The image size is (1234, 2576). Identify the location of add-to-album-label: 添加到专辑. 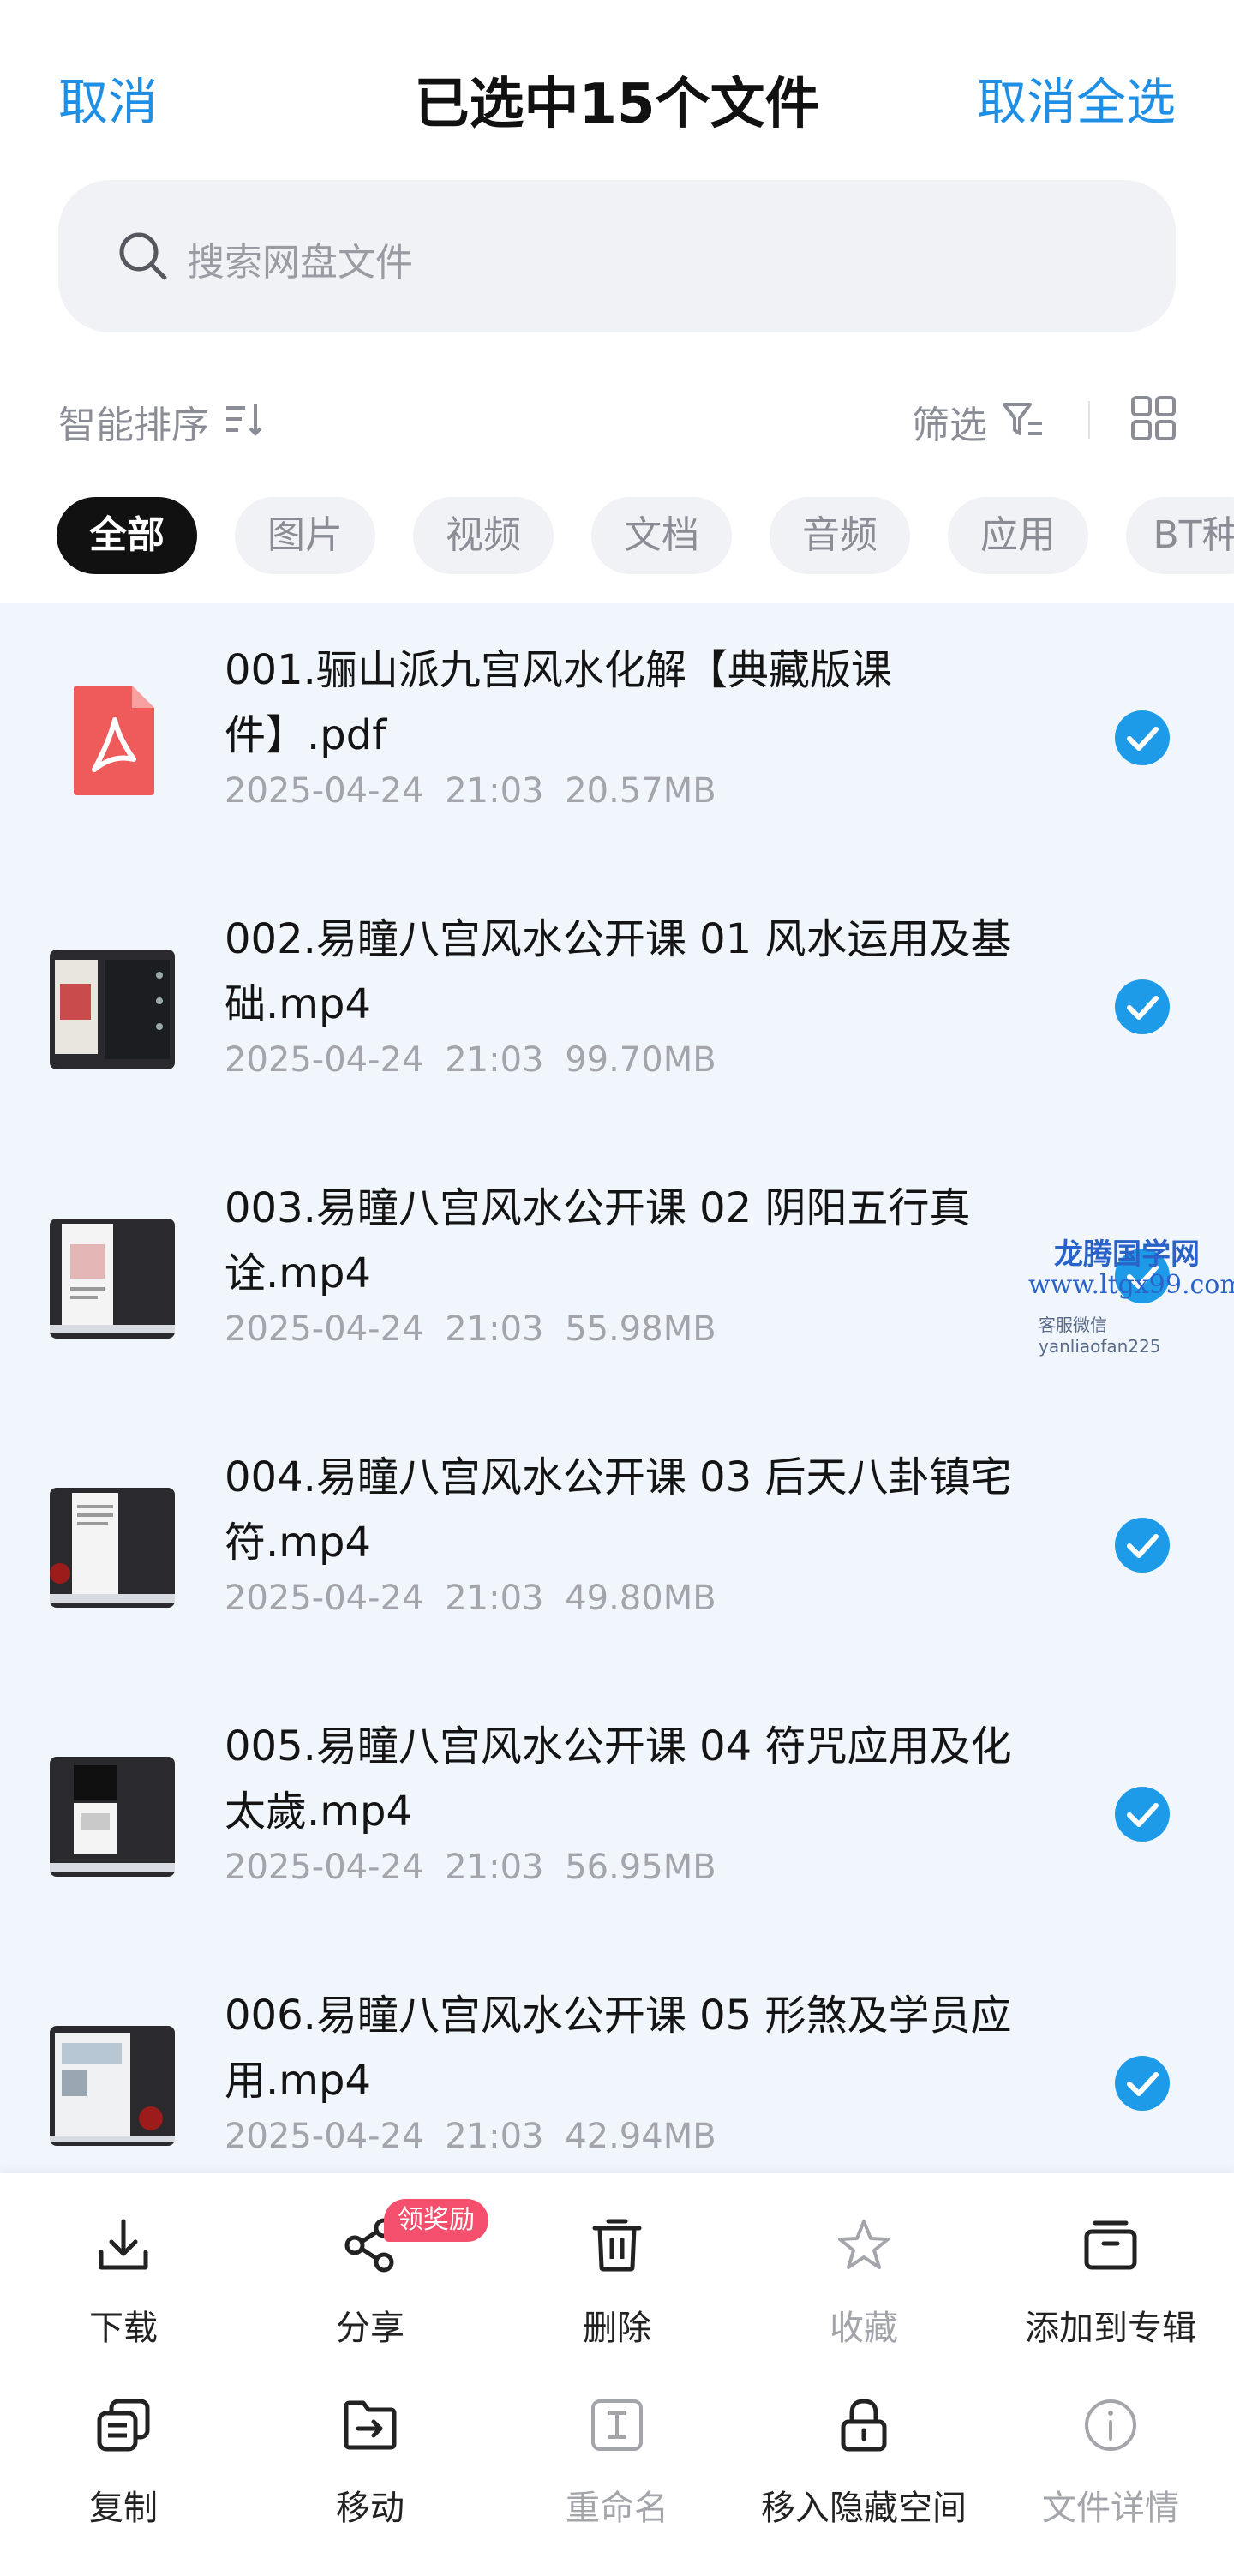
(1110, 2328).